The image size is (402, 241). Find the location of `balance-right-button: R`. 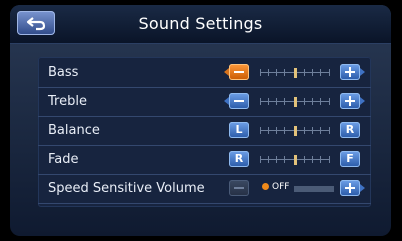

balance-right-button: R is located at coordinates (350, 130).